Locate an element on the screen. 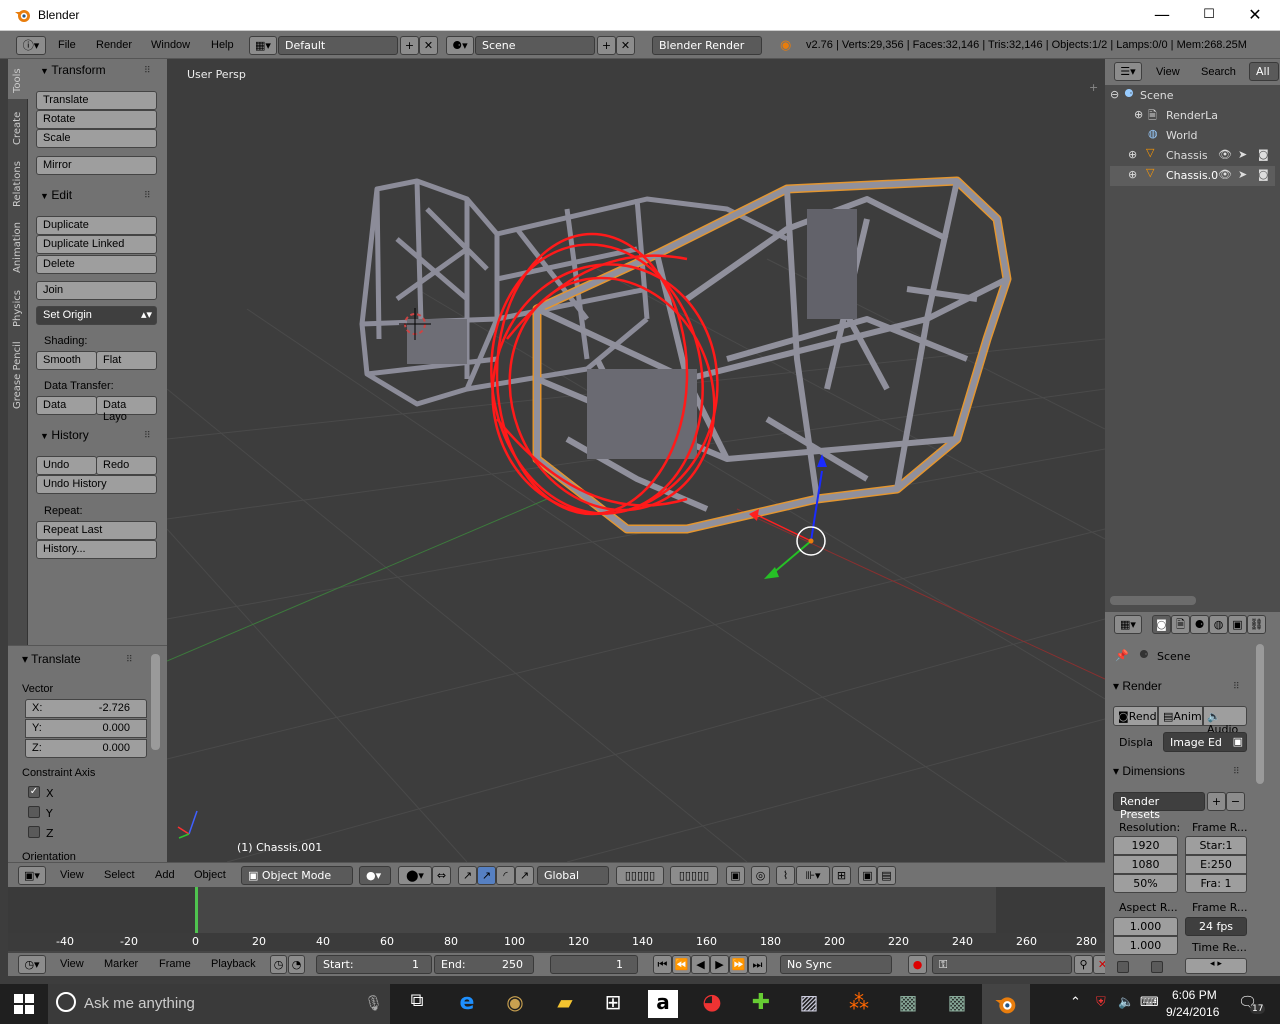 Image resolution: width=1280 pixels, height=1024 pixels. remove-preset-button: − is located at coordinates (1235, 801).